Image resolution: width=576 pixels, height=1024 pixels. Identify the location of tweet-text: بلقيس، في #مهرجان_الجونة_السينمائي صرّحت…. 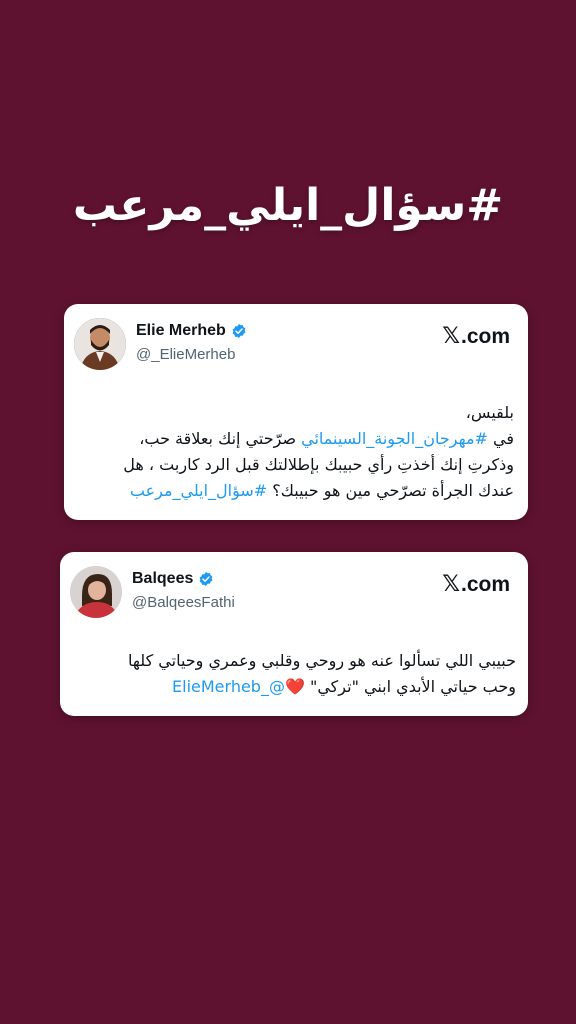
(318, 451).